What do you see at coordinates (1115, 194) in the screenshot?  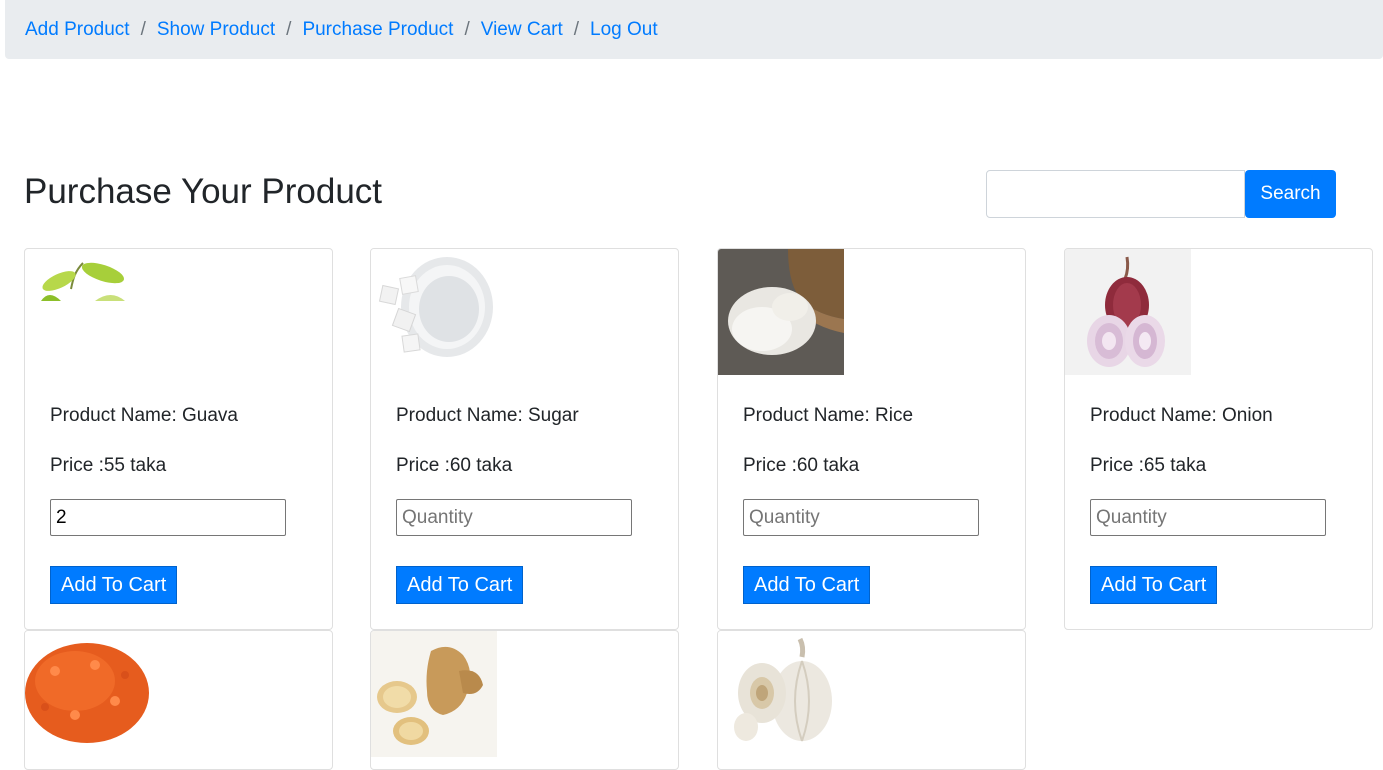 I see `search-input` at bounding box center [1115, 194].